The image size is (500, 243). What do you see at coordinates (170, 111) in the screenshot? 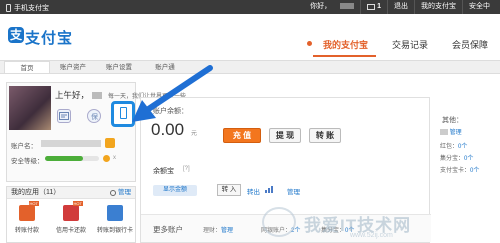
I see `balance-label: 账户余额：` at bounding box center [170, 111].